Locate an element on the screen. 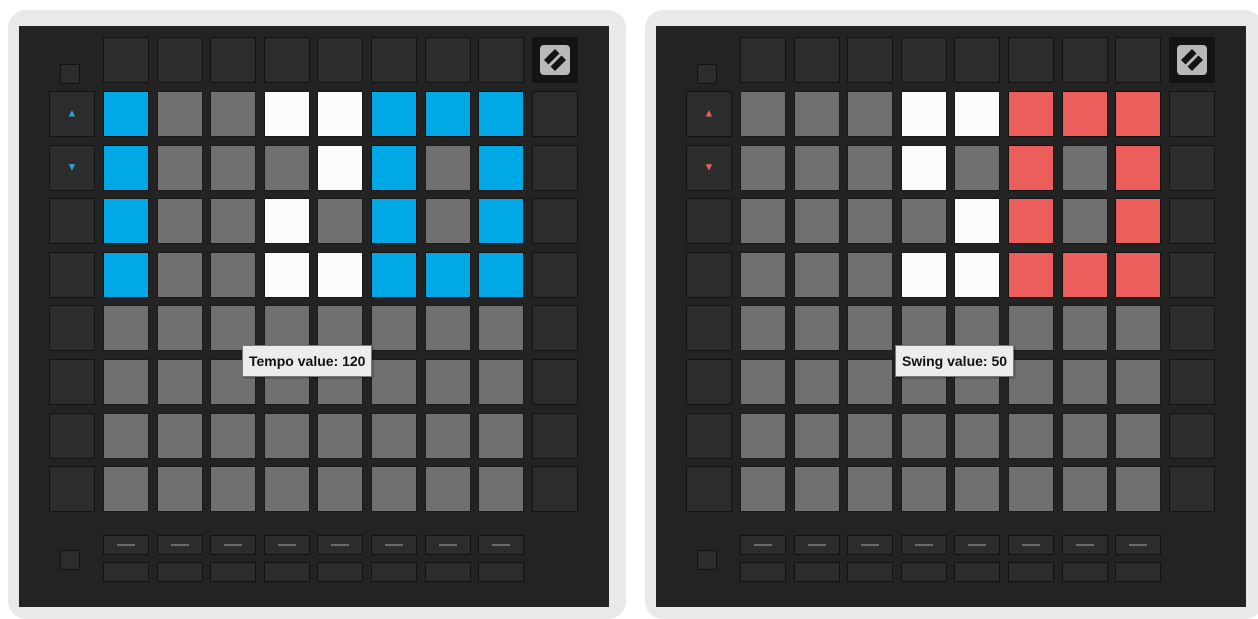 The width and height of the screenshot is (1258, 619). top-left-button is located at coordinates (707, 74).